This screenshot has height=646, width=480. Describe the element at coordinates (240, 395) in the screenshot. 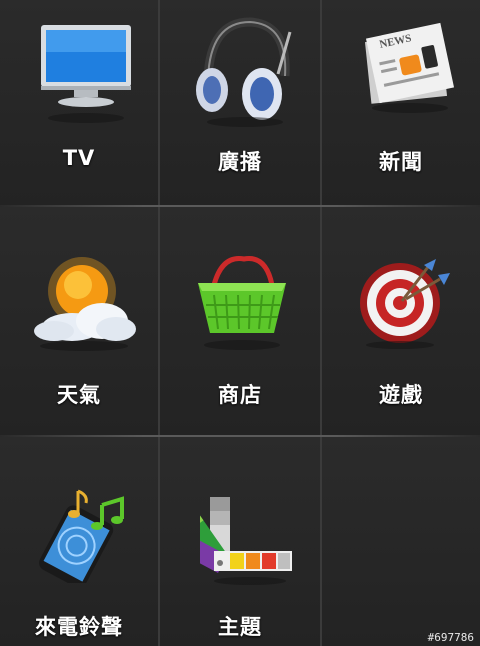

I see `menu-item-label: 商店` at that location.